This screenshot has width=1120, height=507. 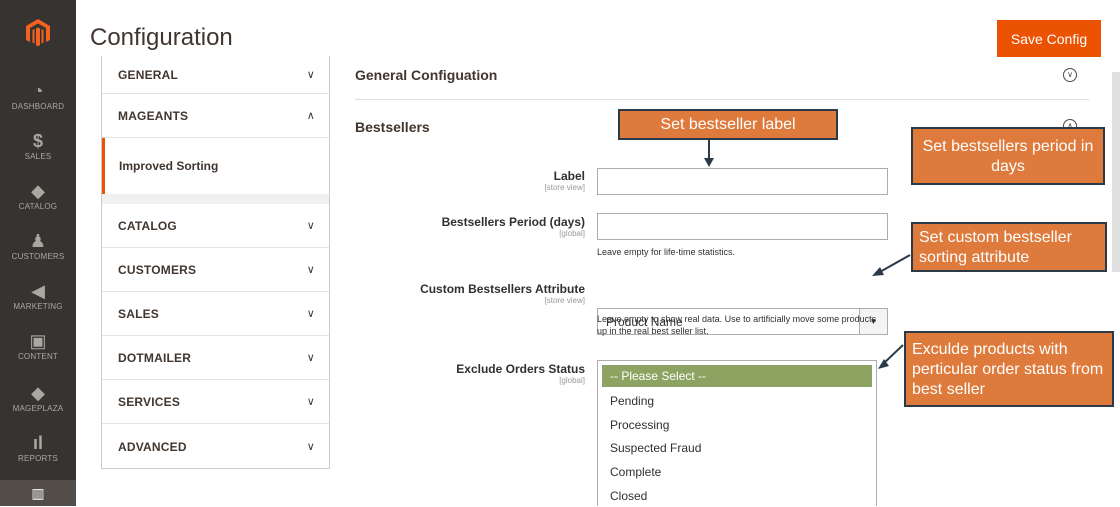 What do you see at coordinates (1116, 172) in the screenshot?
I see `page-scrollbar` at bounding box center [1116, 172].